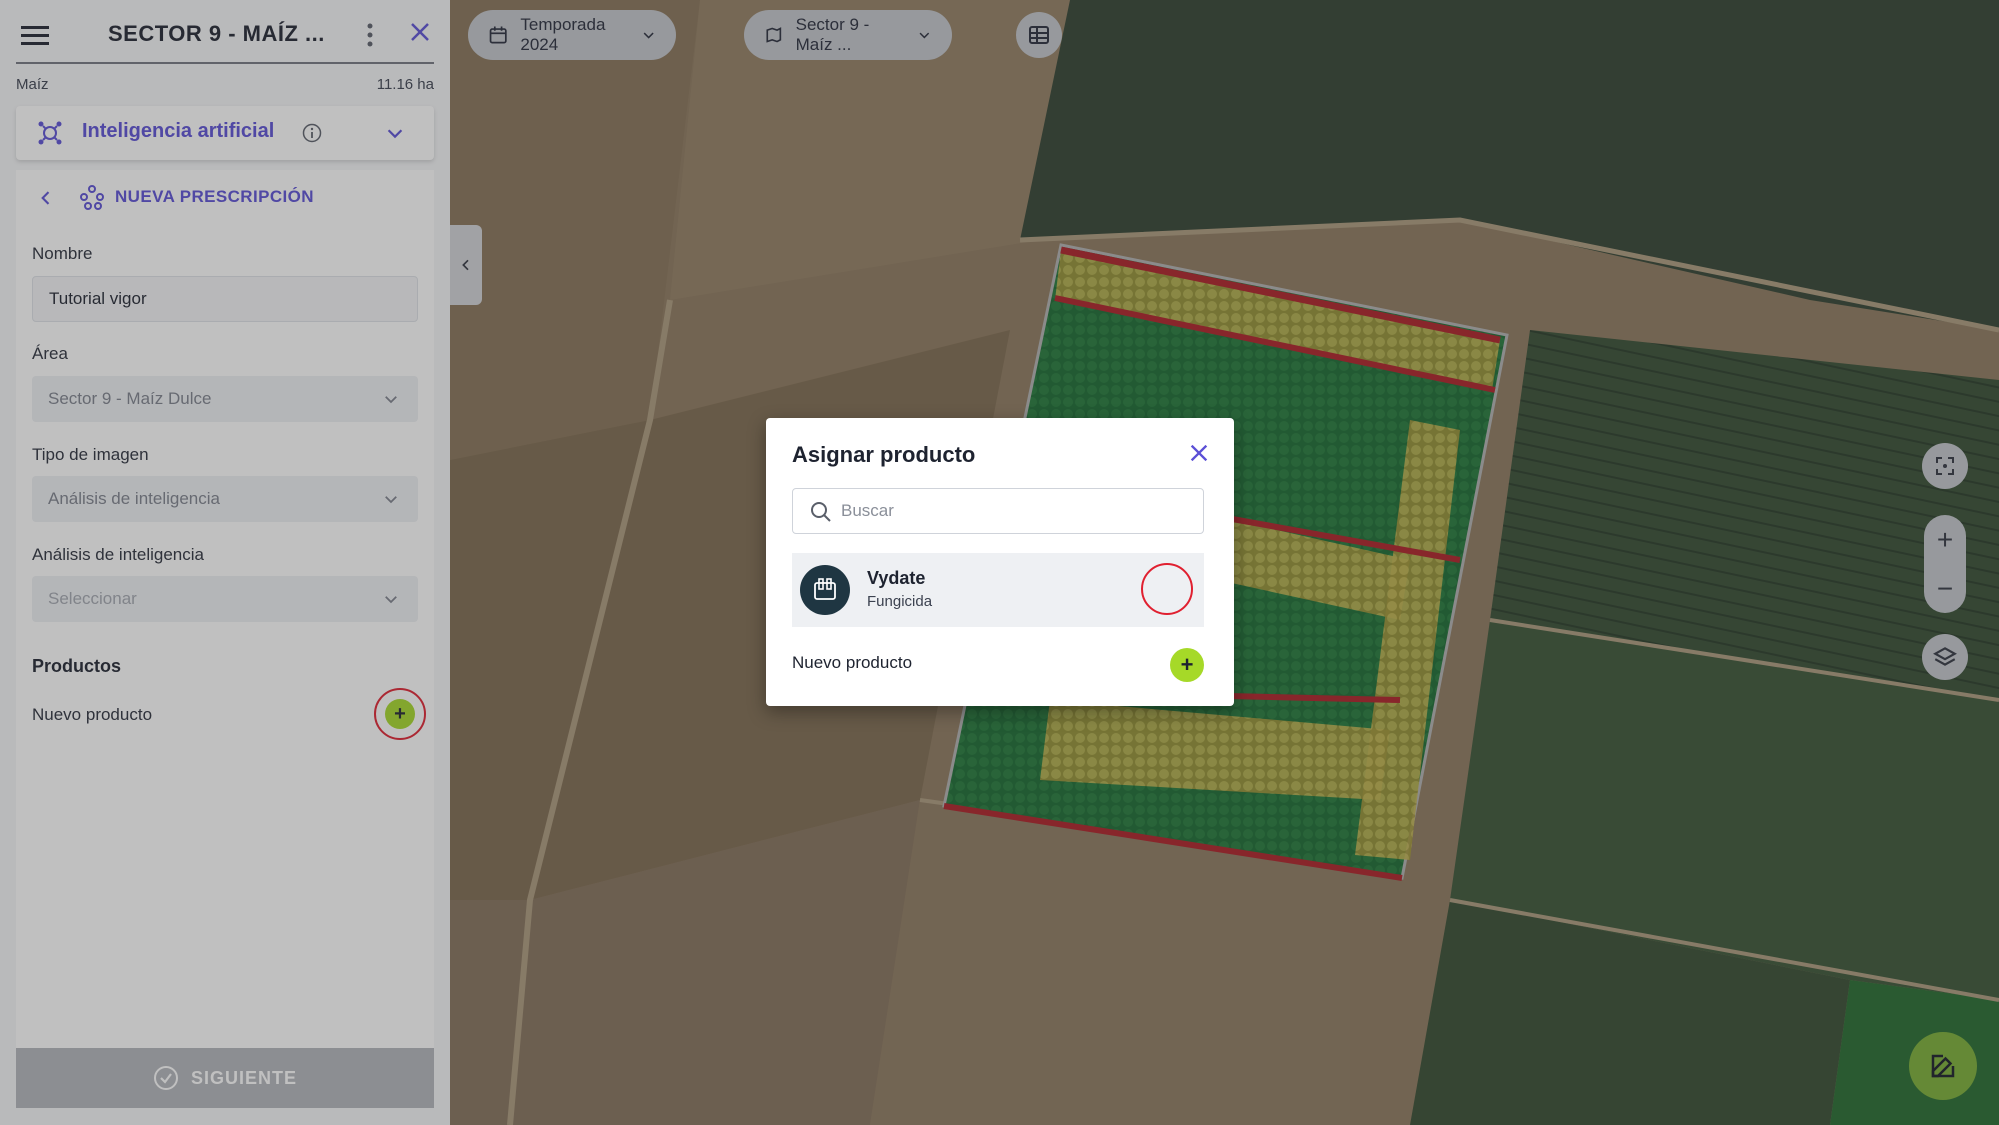  I want to click on recenter-button, so click(1945, 466).